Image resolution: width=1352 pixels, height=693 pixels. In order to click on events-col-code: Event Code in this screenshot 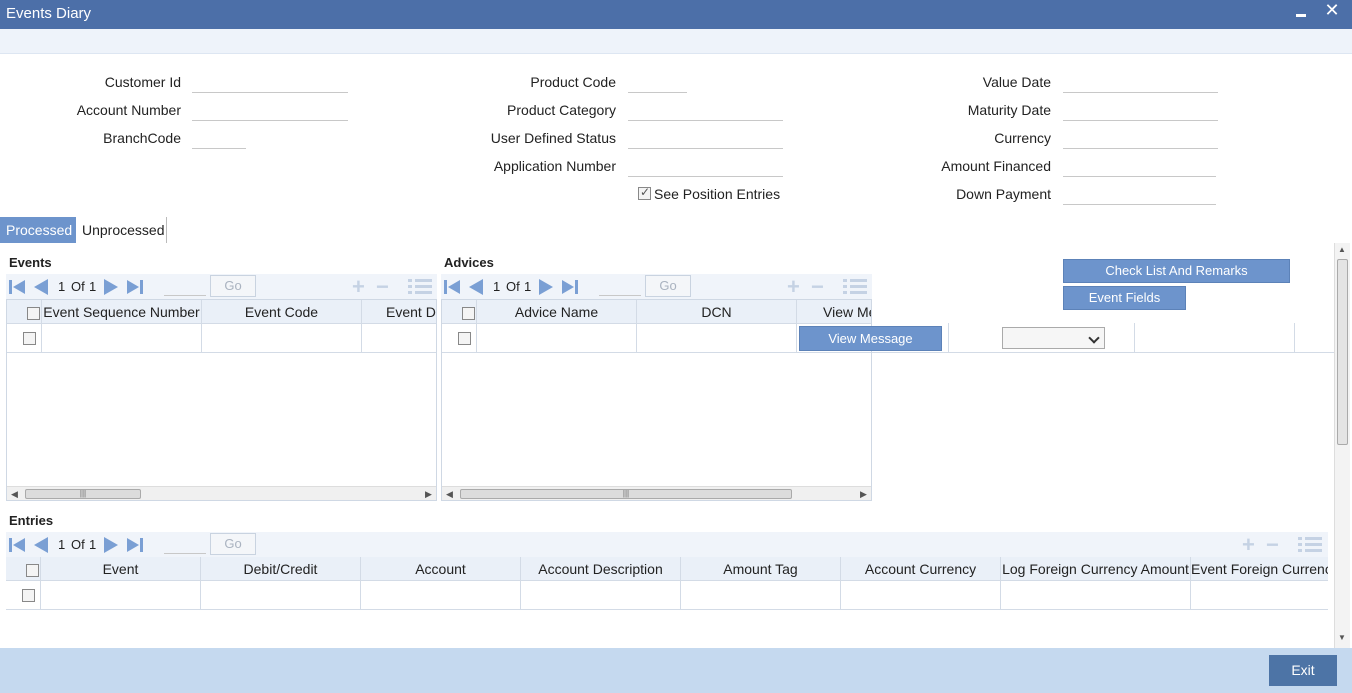, I will do `click(282, 312)`.